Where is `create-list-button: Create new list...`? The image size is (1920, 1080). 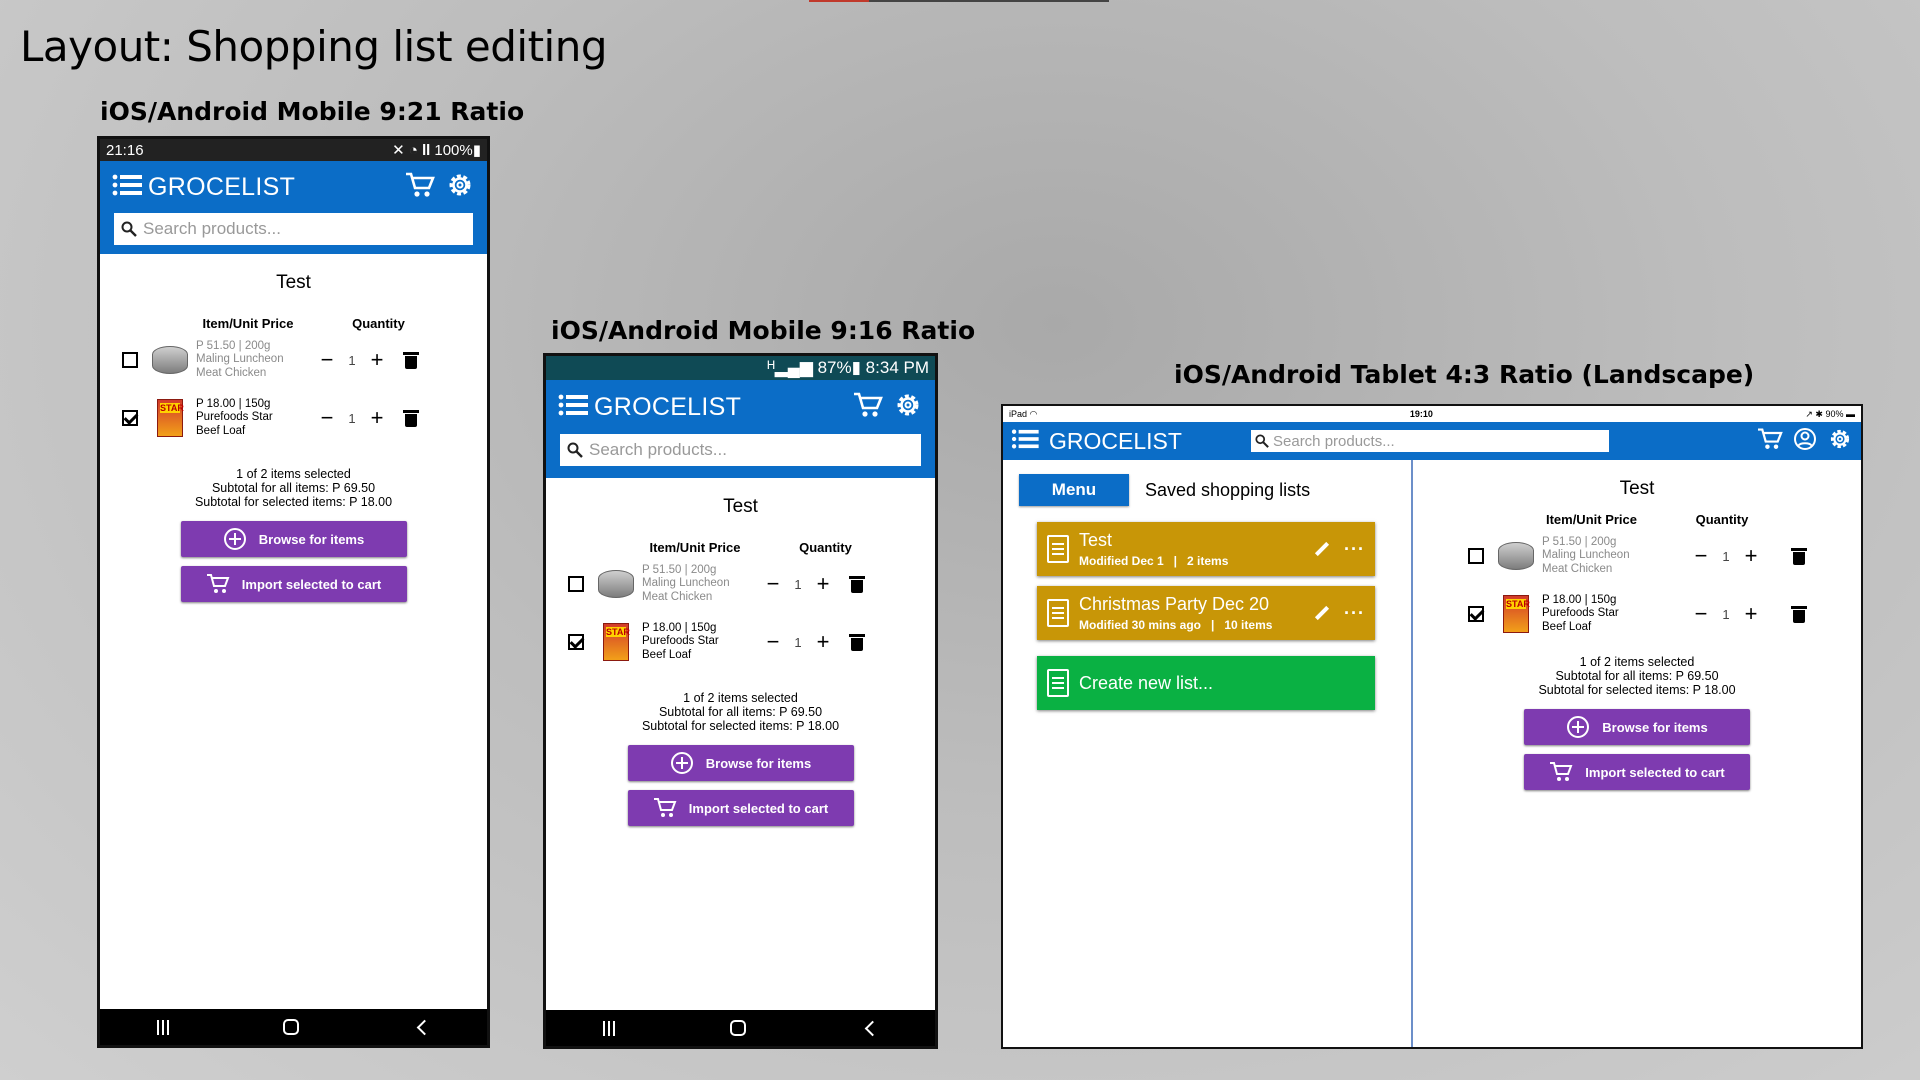
create-list-button: Create new list... is located at coordinates (1206, 683).